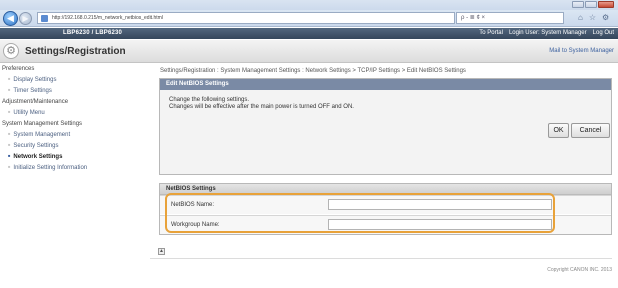 This screenshot has height=288, width=618. I want to click on workgroup-name-label: Workgroup Name:, so click(195, 225).